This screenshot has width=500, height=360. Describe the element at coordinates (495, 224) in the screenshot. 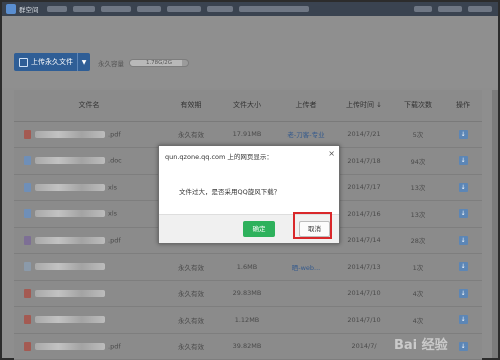

I see `scrollbar` at that location.